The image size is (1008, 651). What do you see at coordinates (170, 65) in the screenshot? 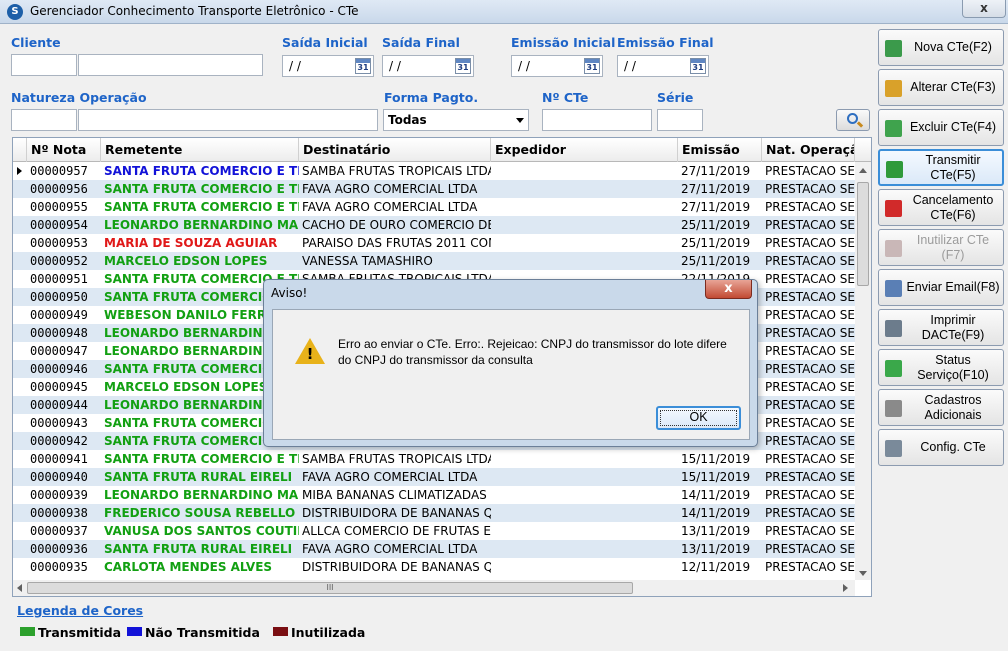
I see `cliente-name-input` at bounding box center [170, 65].